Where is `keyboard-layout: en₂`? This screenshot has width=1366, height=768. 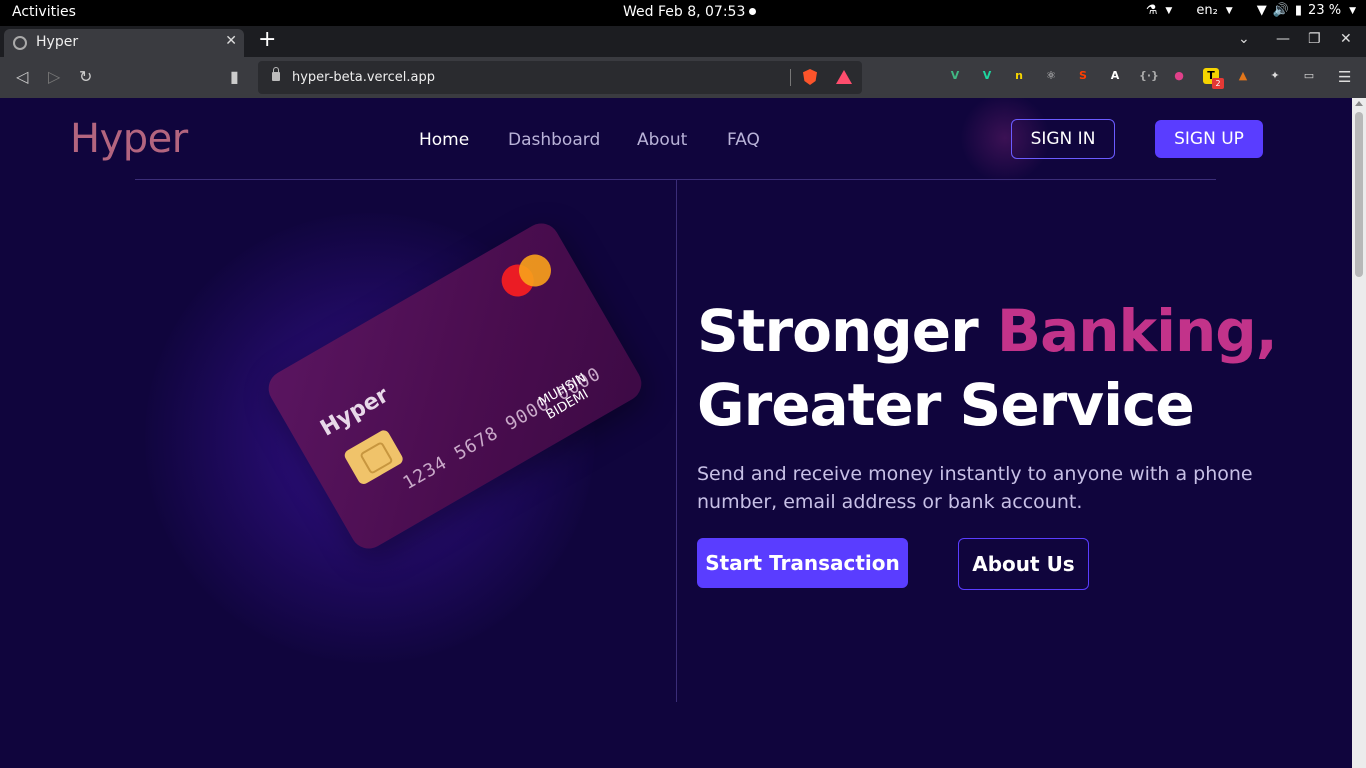
keyboard-layout: en₂ is located at coordinates (1206, 10).